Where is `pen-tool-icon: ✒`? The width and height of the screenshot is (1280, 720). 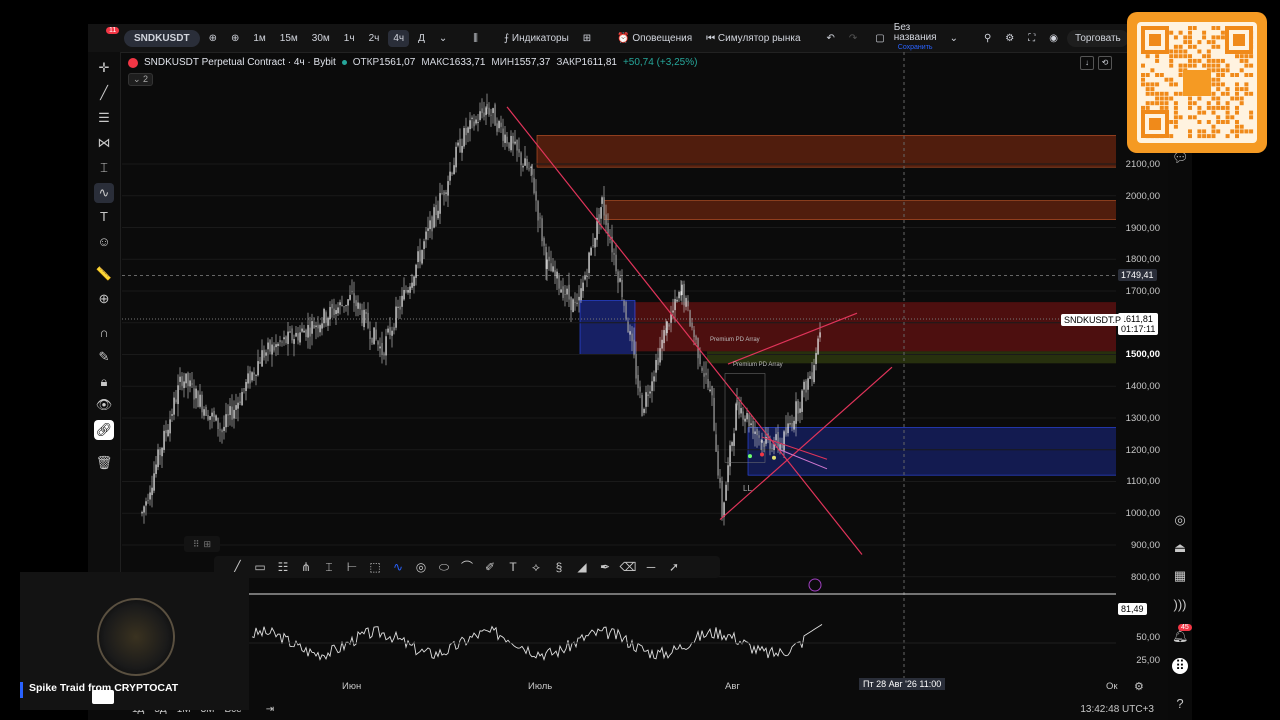
pen-tool-icon: ✒ is located at coordinates (605, 567).